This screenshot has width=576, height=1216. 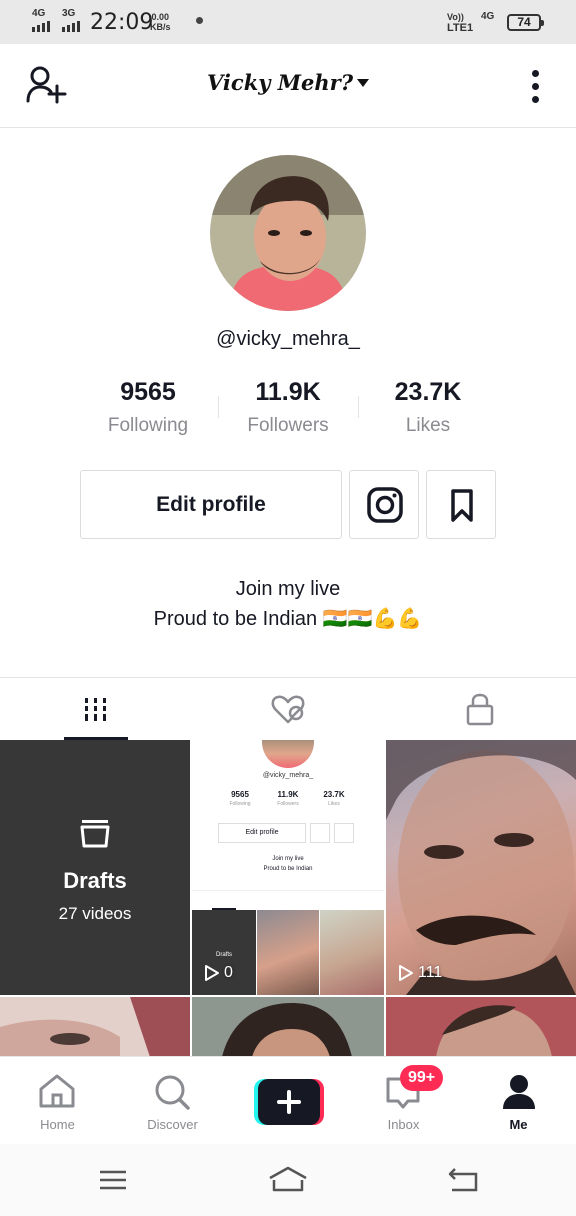 I want to click on bio-line-1: Join my live, so click(x=288, y=589).